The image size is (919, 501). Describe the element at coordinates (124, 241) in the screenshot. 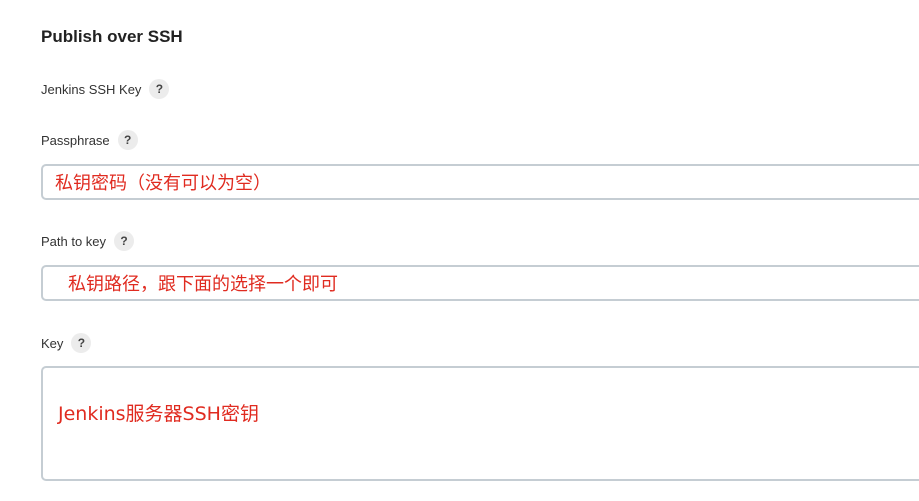

I see `path-to-key-help-icon: ?` at that location.